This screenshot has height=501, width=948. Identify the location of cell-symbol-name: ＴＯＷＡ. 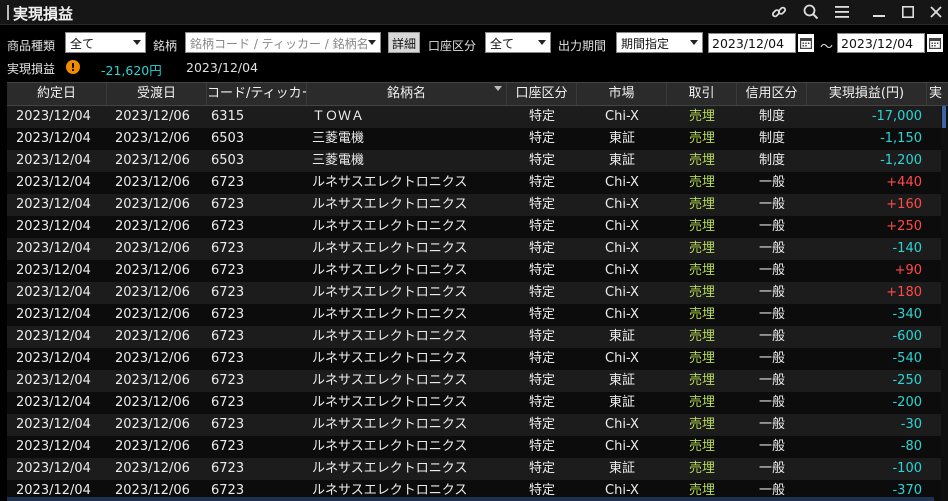
(338, 116).